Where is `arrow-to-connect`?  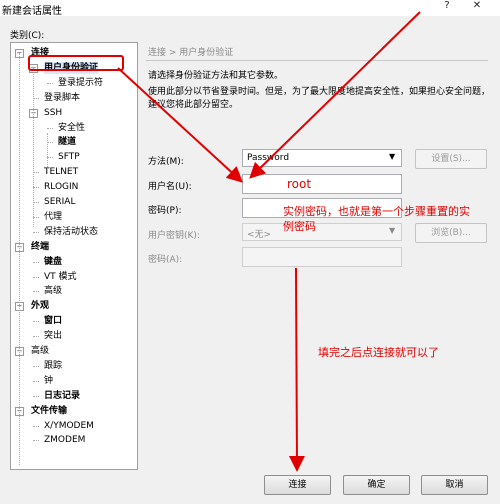
arrow-to-connect is located at coordinates (296, 369).